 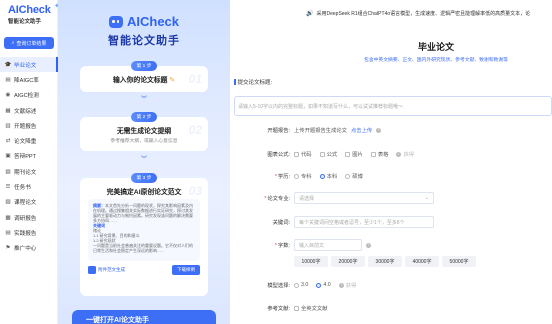 I want to click on wordcount-input: 输入目前文, so click(x=328, y=245).